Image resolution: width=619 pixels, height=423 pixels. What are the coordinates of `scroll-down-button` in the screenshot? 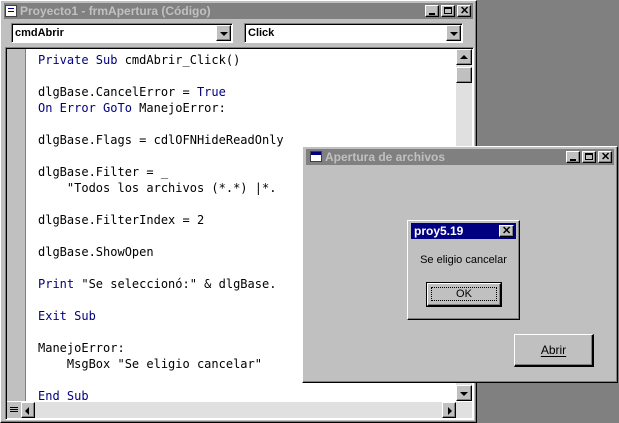 It's located at (464, 393).